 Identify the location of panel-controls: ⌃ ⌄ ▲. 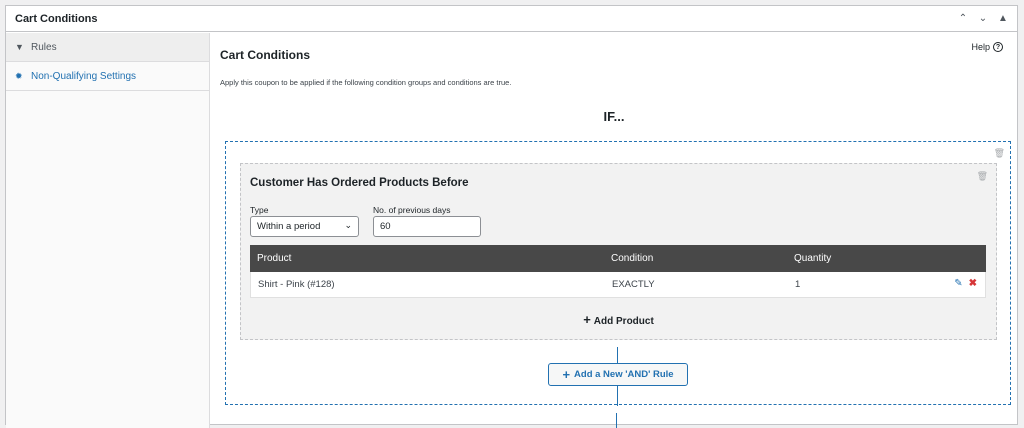
(983, 19).